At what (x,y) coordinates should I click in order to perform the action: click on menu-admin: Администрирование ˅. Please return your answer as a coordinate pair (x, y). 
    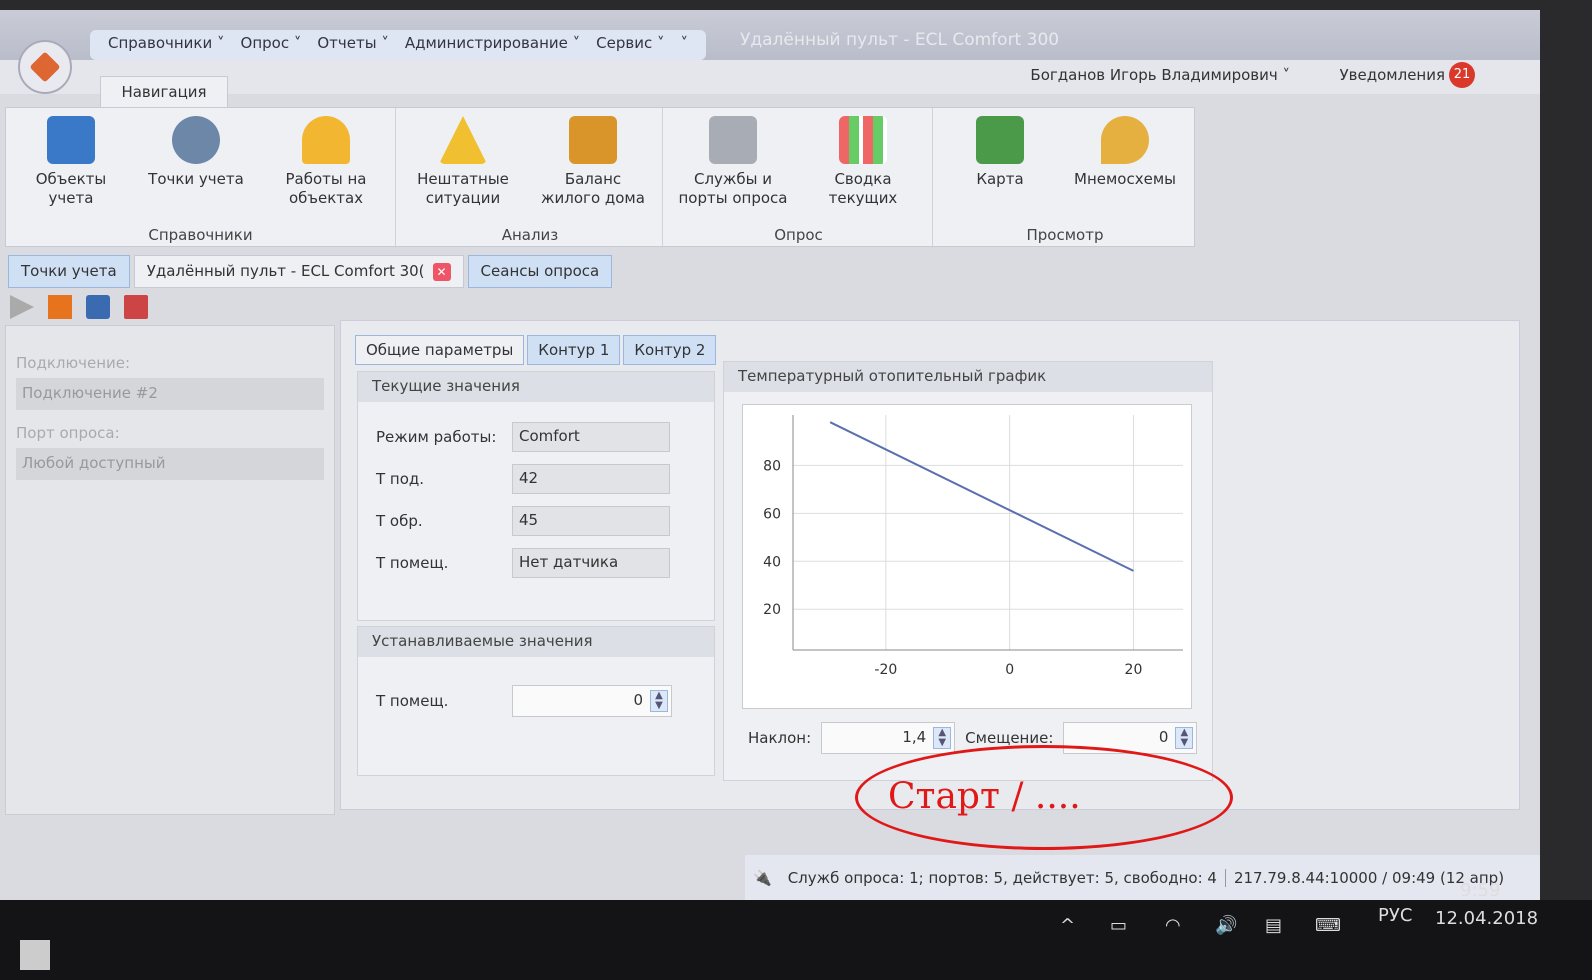
    Looking at the image, I should click on (492, 45).